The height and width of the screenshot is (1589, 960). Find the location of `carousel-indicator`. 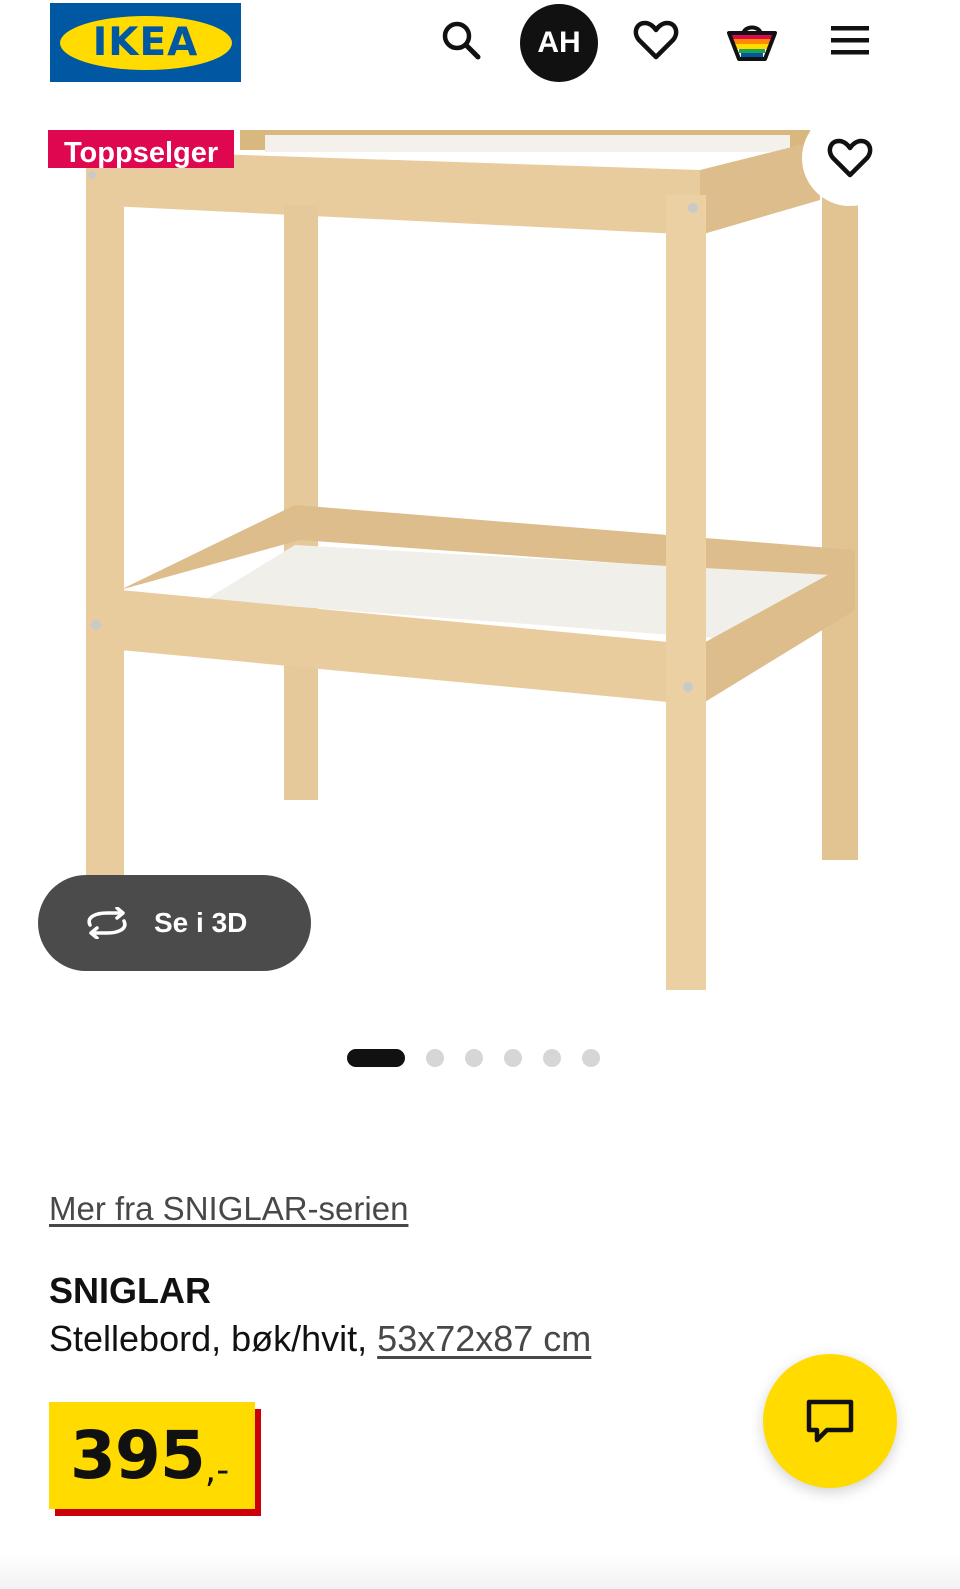

carousel-indicator is located at coordinates (473, 1058).